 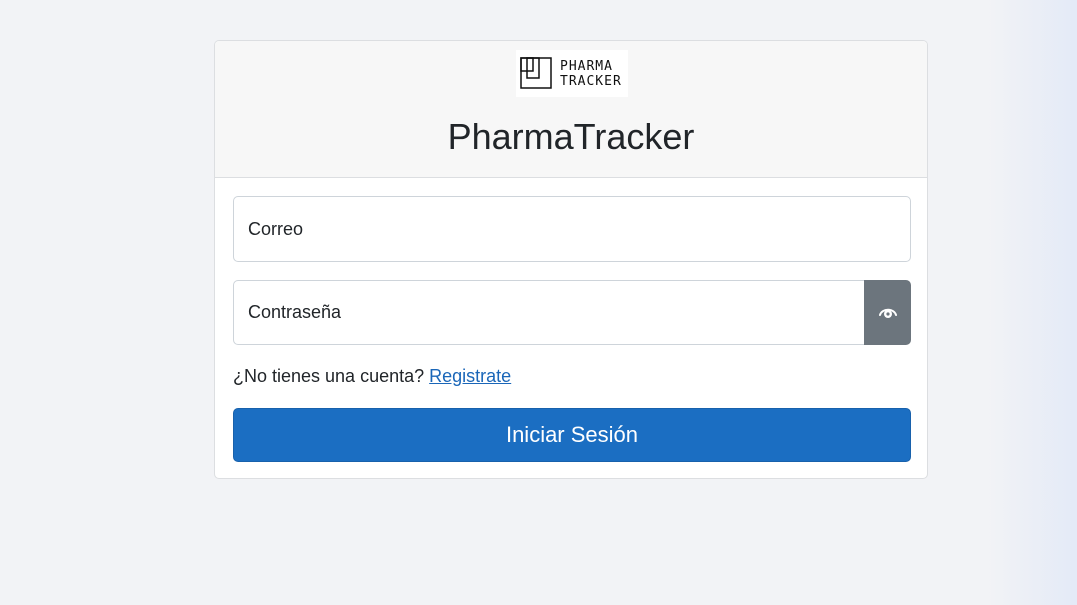 What do you see at coordinates (536, 73) in the screenshot?
I see `logo-mark-icon` at bounding box center [536, 73].